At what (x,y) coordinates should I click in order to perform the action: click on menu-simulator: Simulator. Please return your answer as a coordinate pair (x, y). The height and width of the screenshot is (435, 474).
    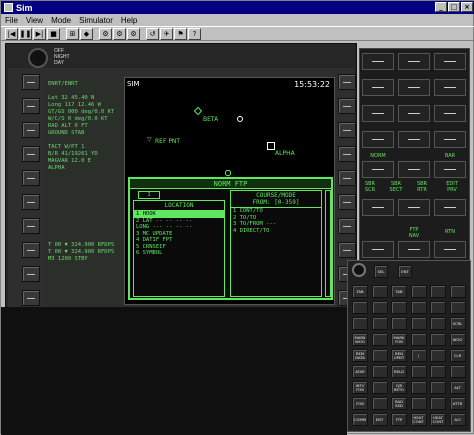
    Looking at the image, I should click on (96, 20).